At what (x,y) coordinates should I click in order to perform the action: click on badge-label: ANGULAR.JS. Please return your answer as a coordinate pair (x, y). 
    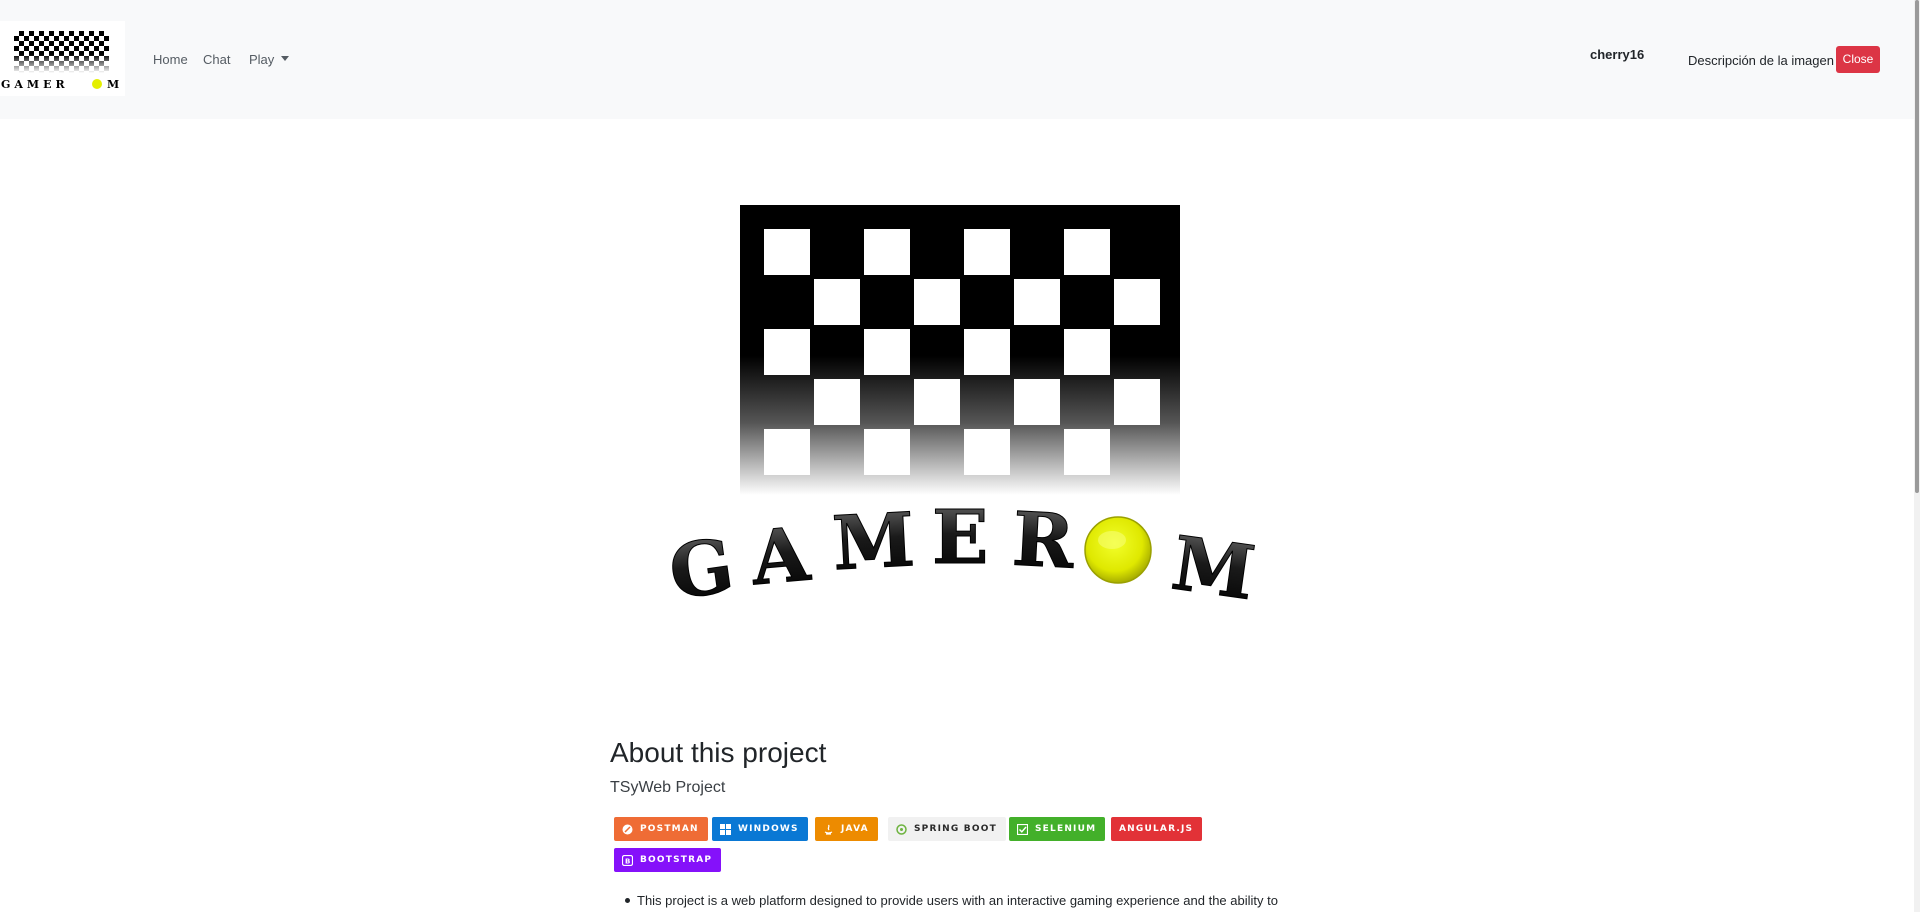
    Looking at the image, I should click on (1156, 829).